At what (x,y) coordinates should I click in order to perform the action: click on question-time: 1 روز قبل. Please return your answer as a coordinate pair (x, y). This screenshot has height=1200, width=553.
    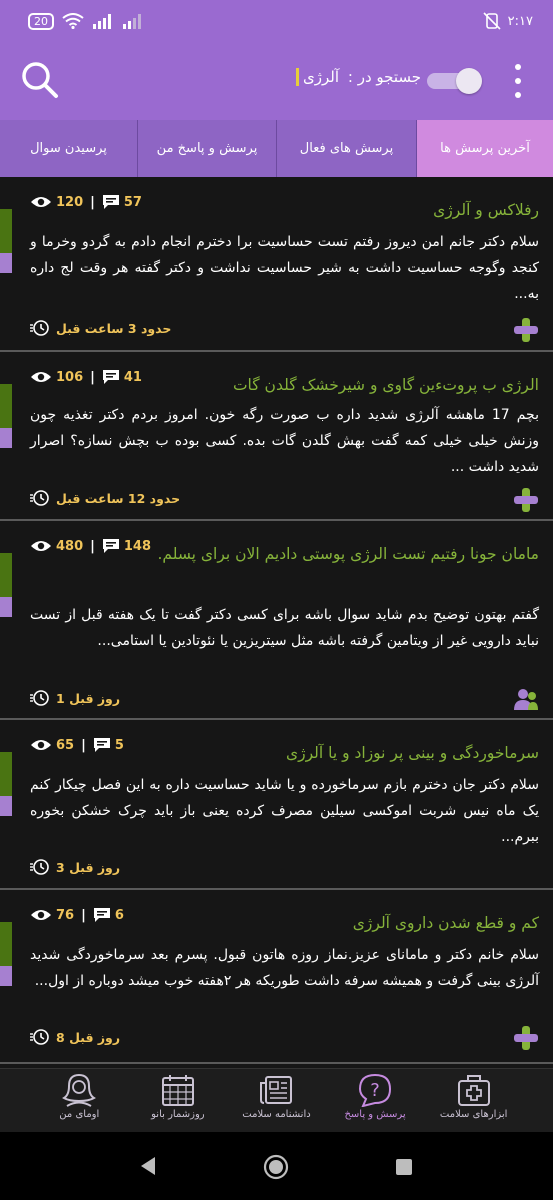
    Looking at the image, I should click on (75, 698).